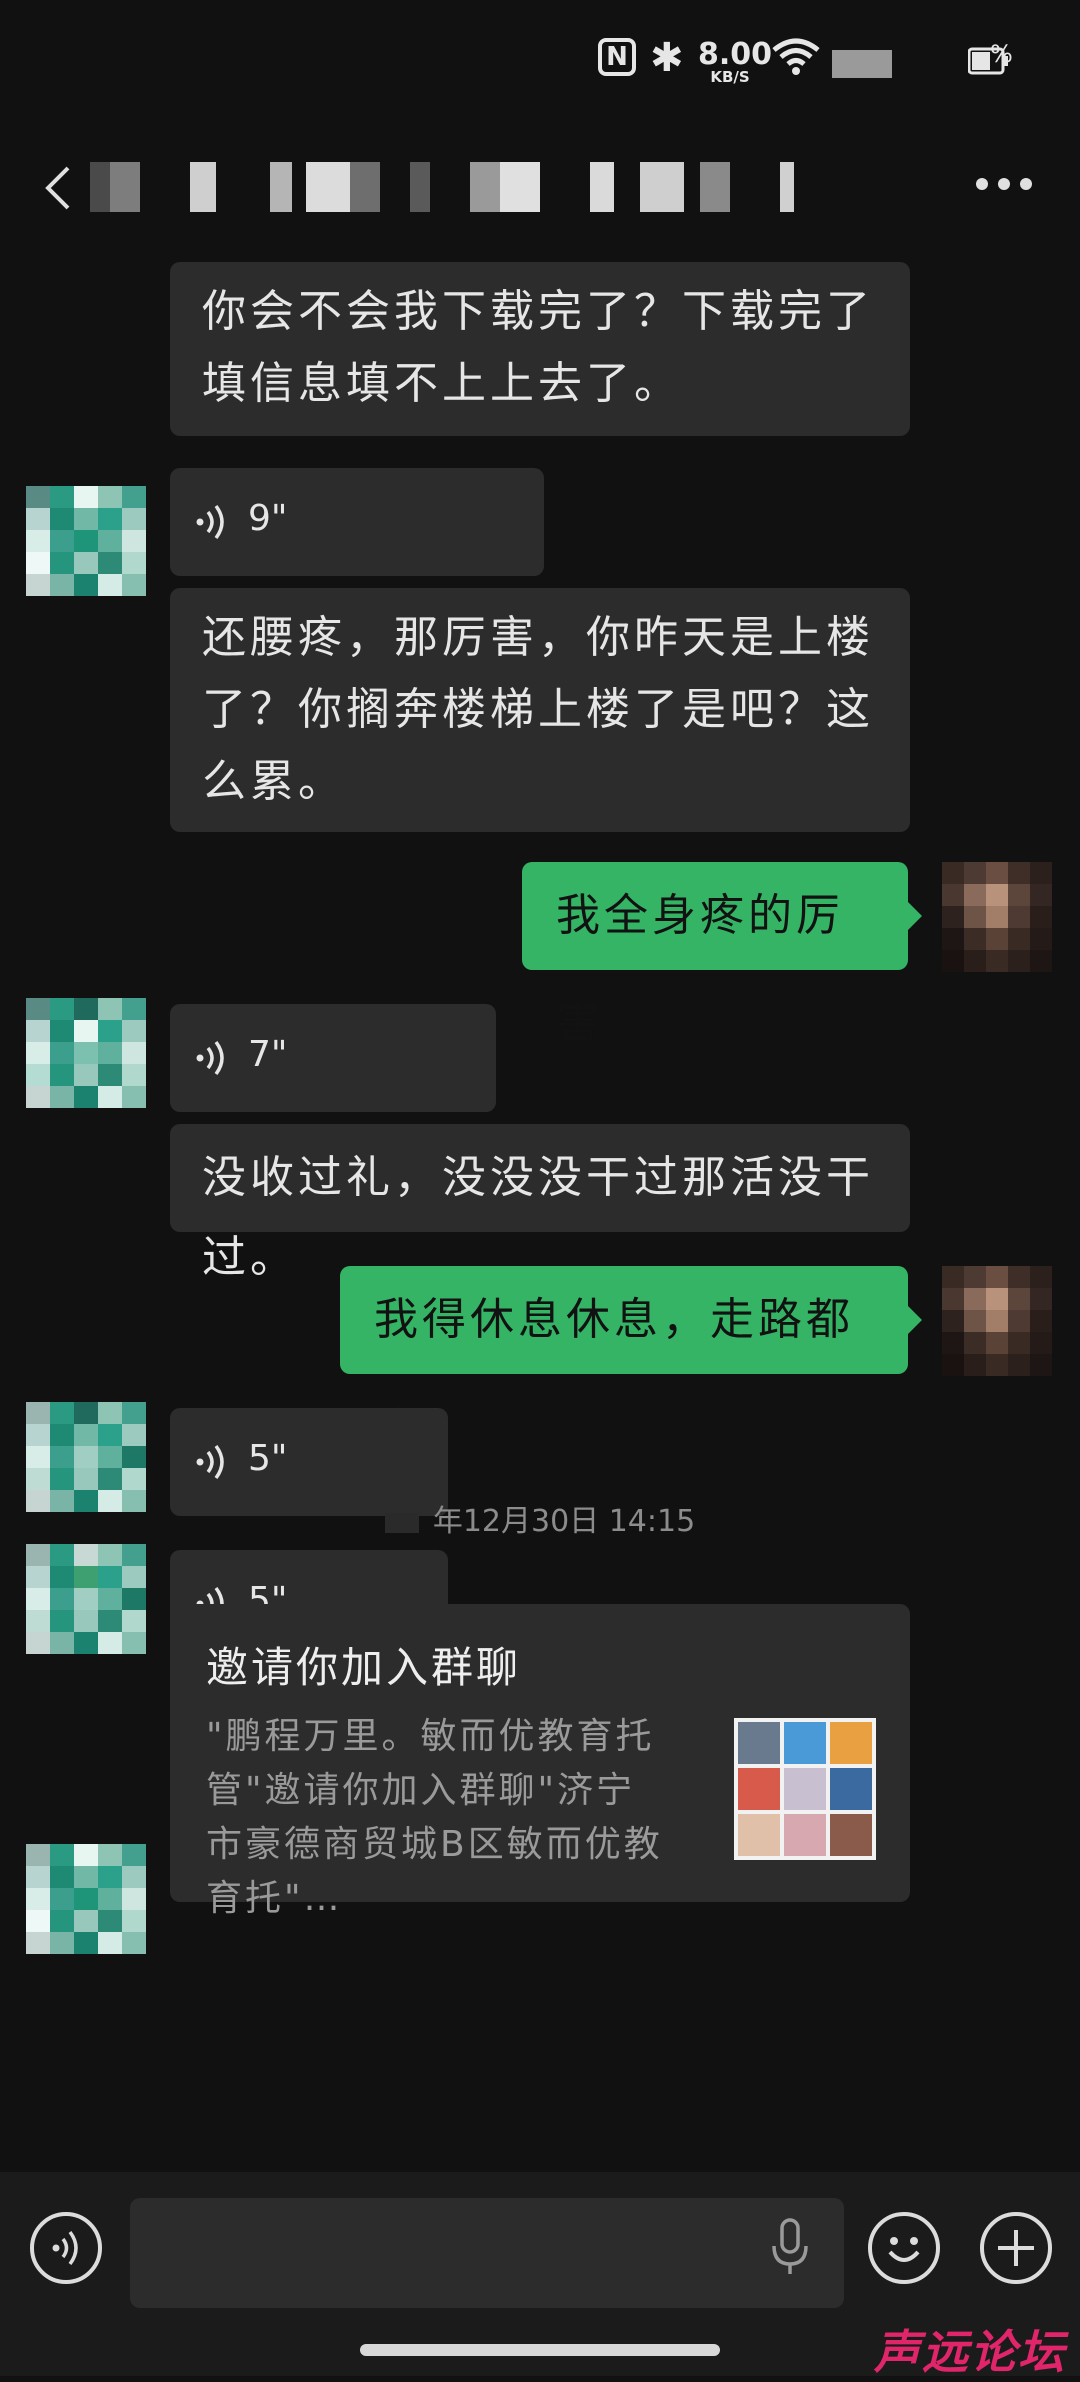 Image resolution: width=1080 pixels, height=2382 pixels. I want to click on message-bubble: 没收过礼，没没没干过那活没干过。, so click(540, 1203).